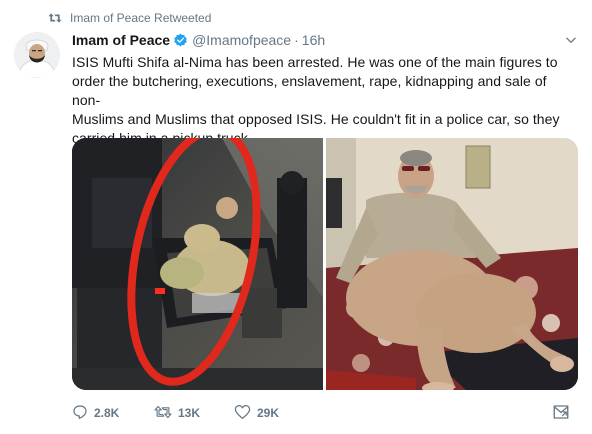 The width and height of the screenshot is (592, 434). Describe the element at coordinates (241, 40) in the screenshot. I see `author-handle: @Imamofpeace` at that location.